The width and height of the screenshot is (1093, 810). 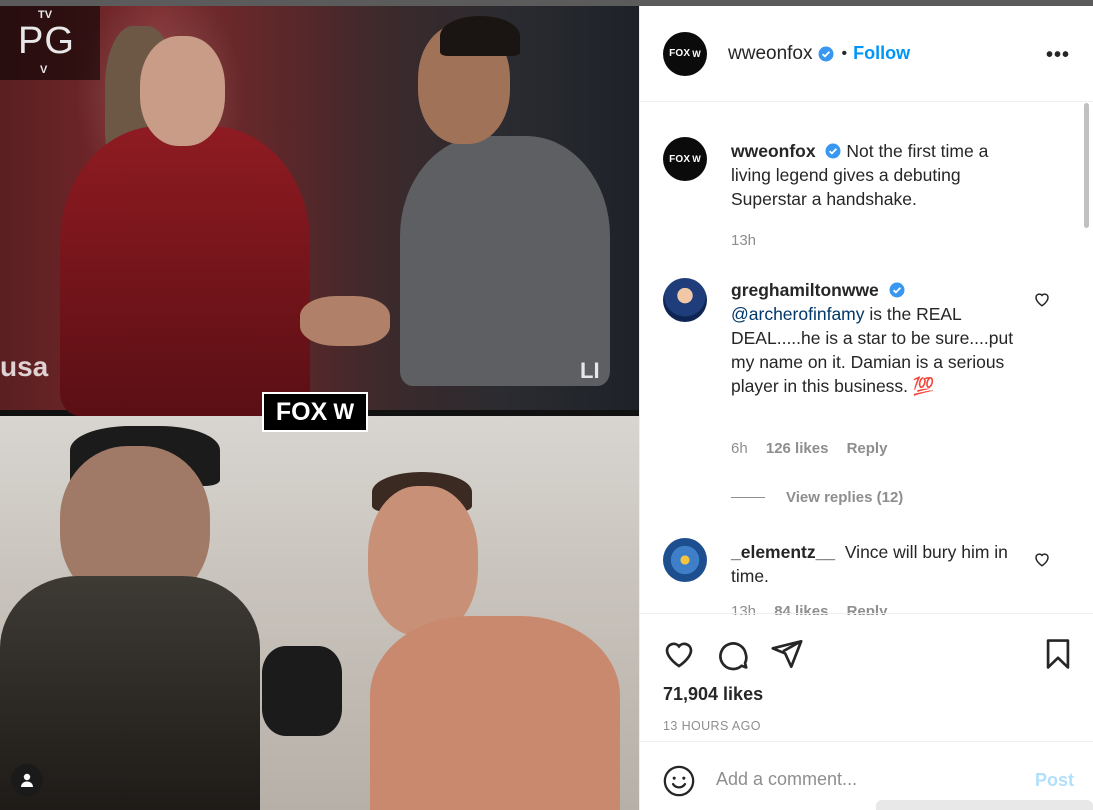 What do you see at coordinates (480, 36) in the screenshot?
I see `figure-hair-right` at bounding box center [480, 36].